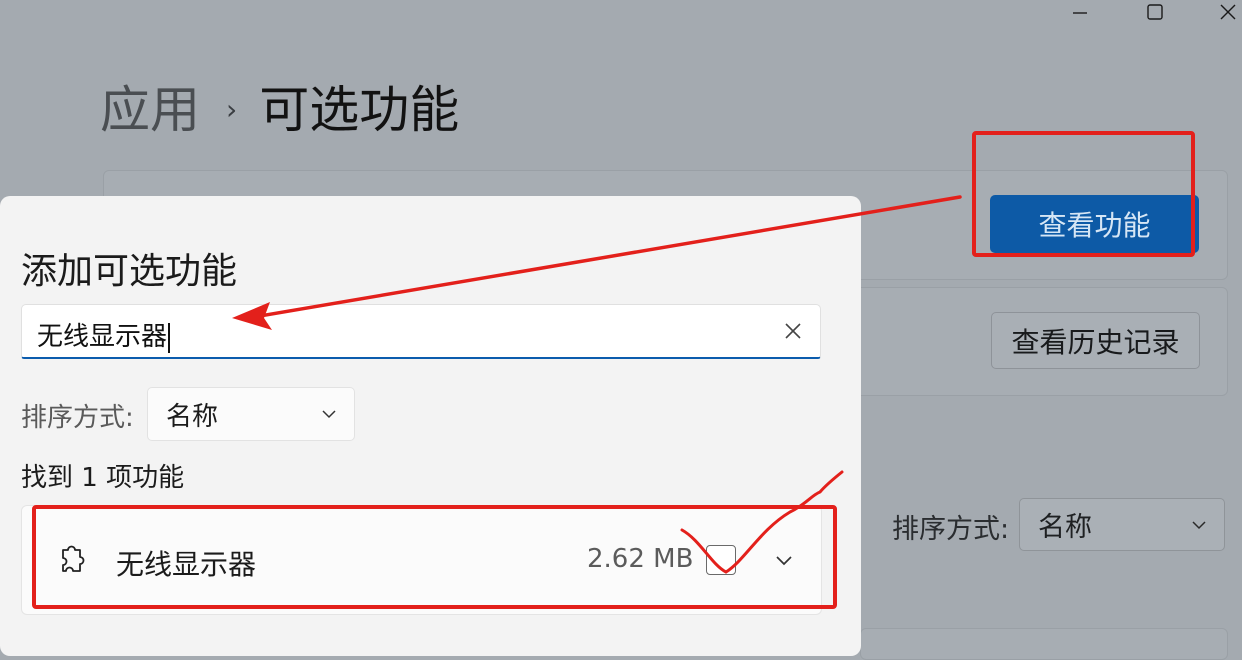  What do you see at coordinates (640, 559) in the screenshot?
I see `feature-size: 2.62 MB` at bounding box center [640, 559].